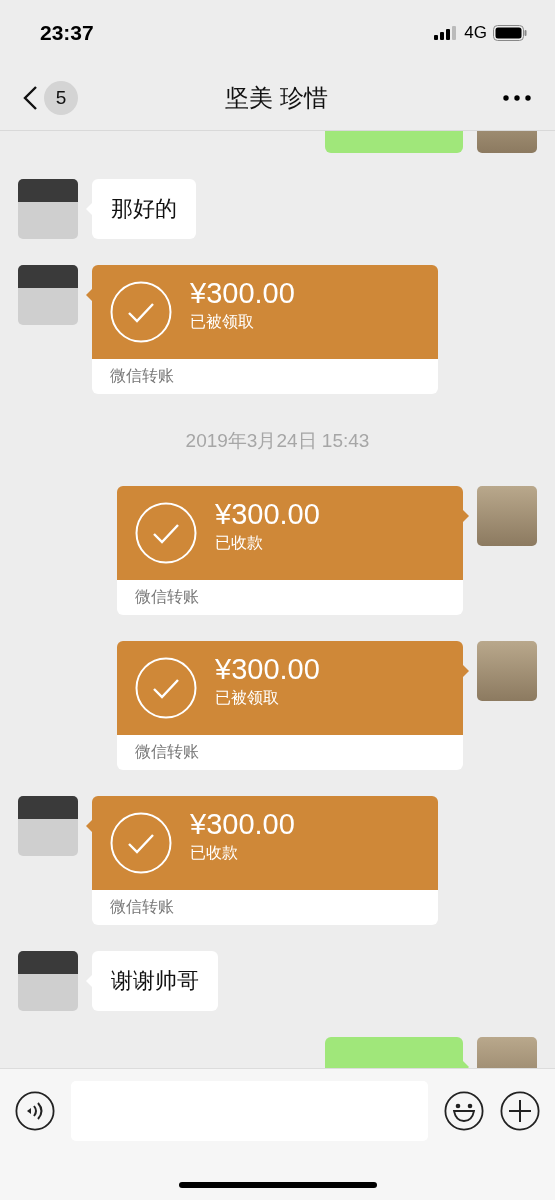 The width and height of the screenshot is (555, 1200). I want to click on more-icon, so click(517, 98).